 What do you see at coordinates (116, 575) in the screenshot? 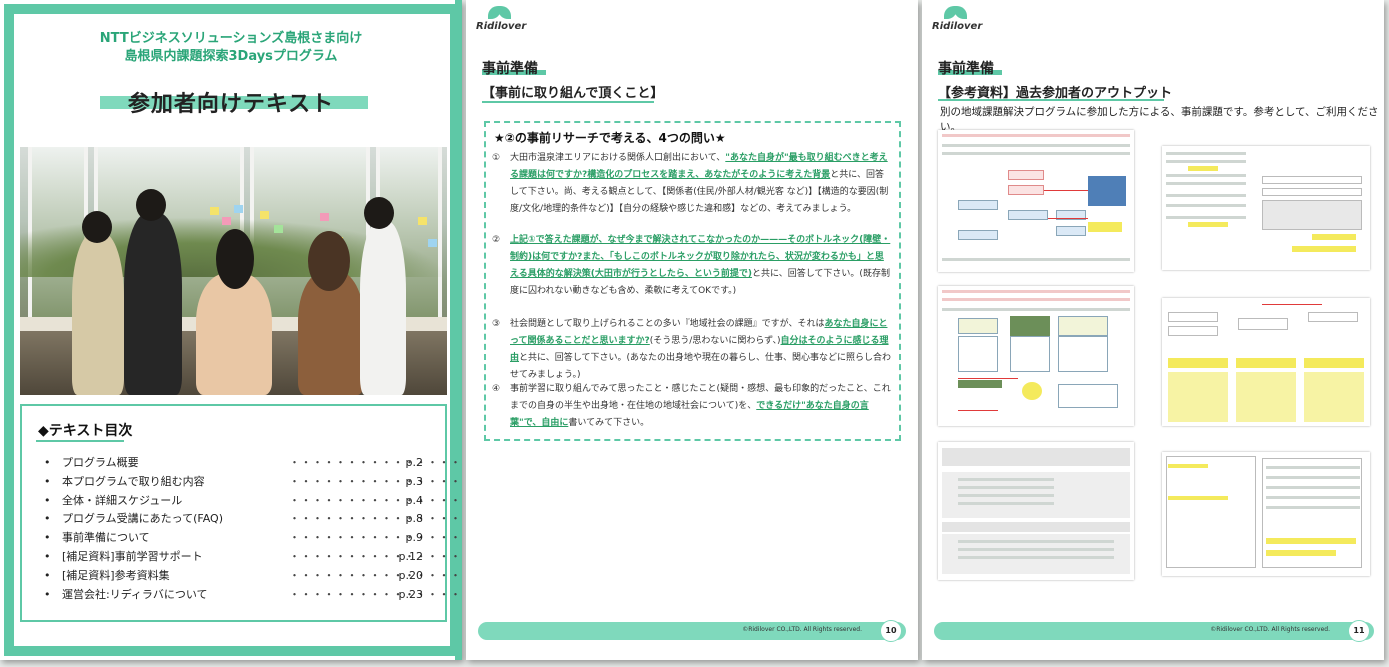
I see `toc-item-label: [補足資料]参考資料集` at bounding box center [116, 575].